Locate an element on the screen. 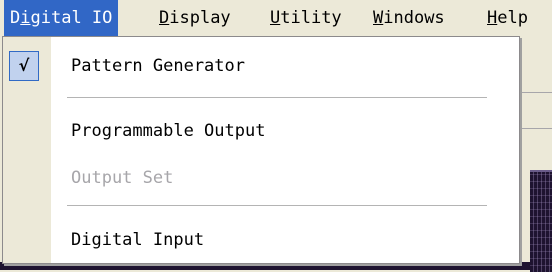  menu-accelerator: D is located at coordinates (164, 18).